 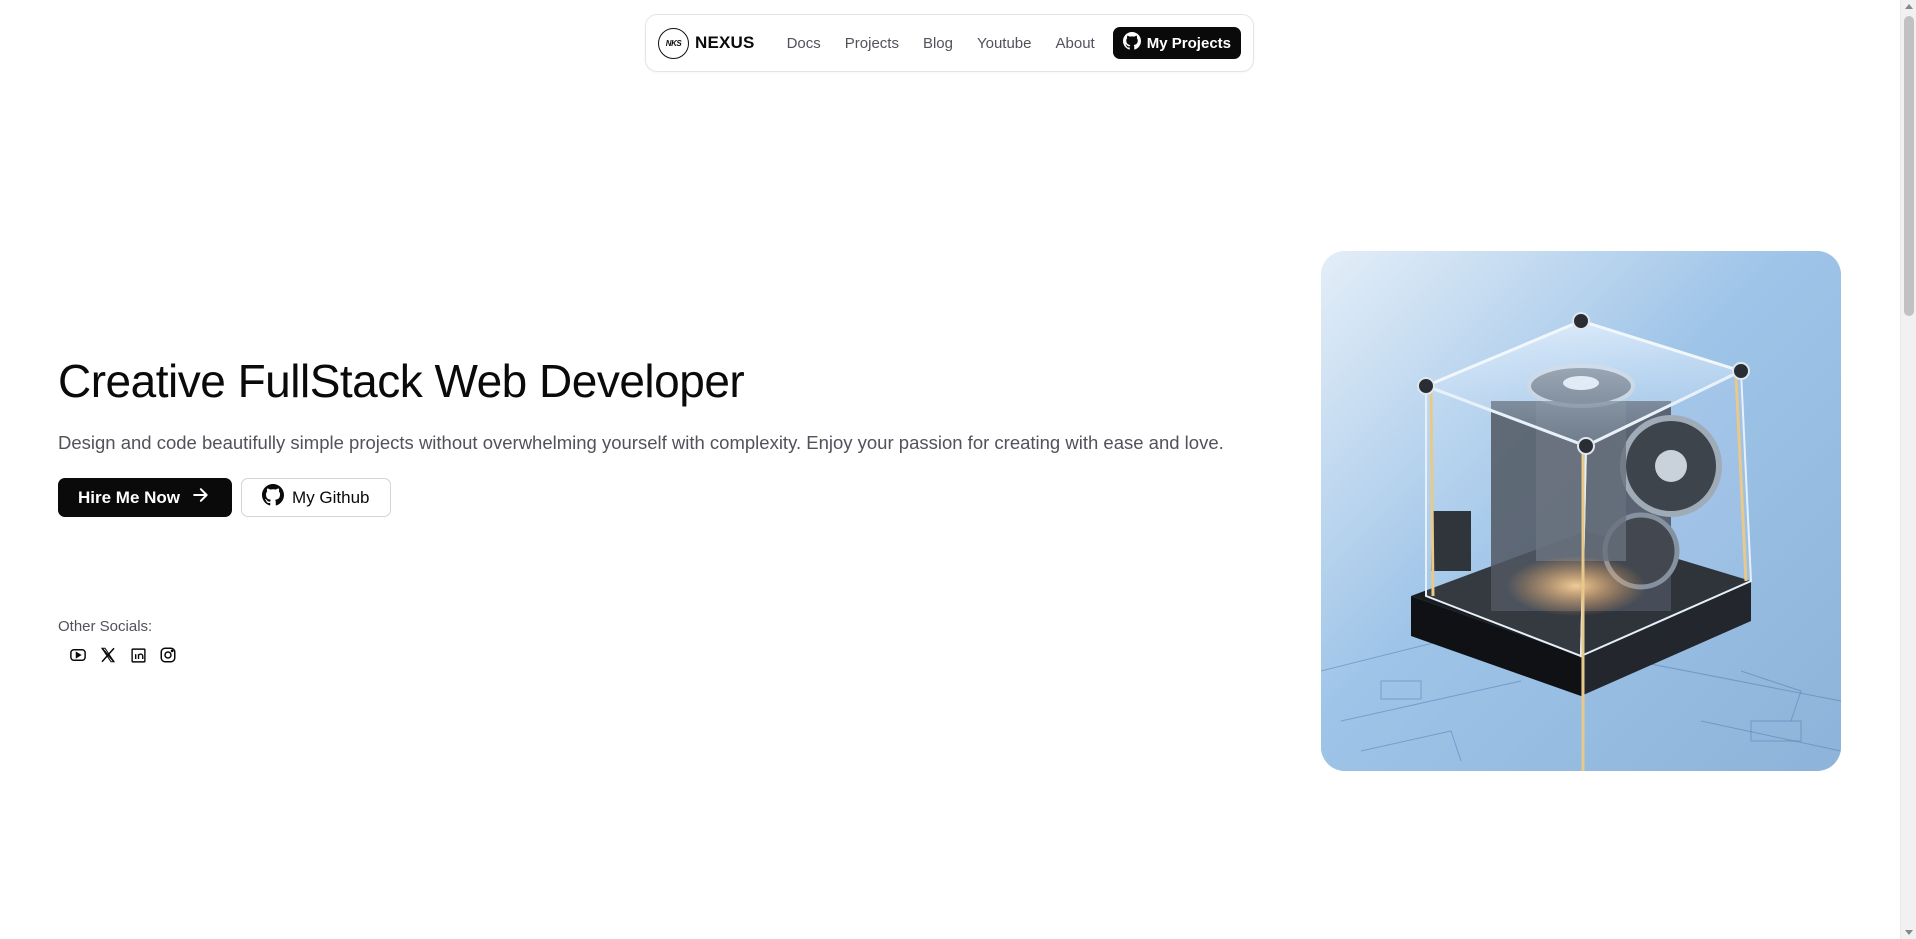 I want to click on hero-title: Creative FullStack Web Developer, so click(x=401, y=381).